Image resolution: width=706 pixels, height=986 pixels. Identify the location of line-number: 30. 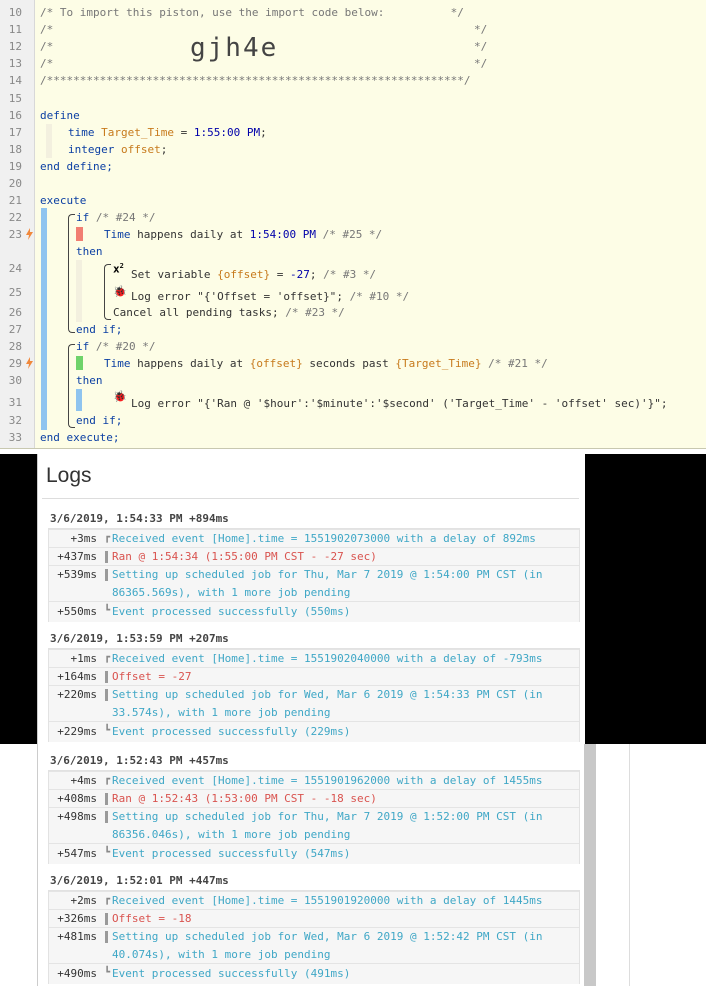
(15, 380).